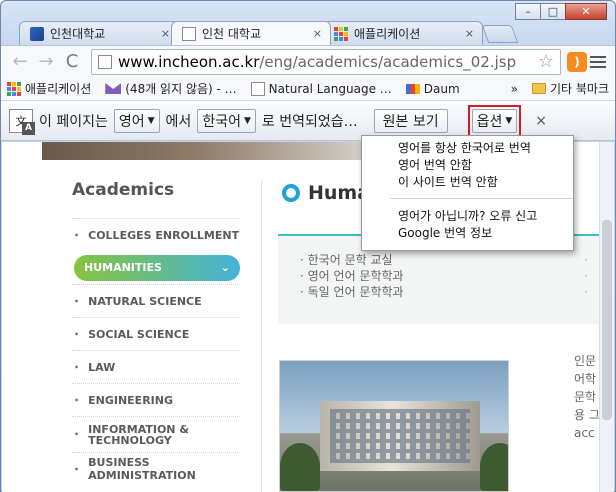 Image resolution: width=616 pixels, height=492 pixels. I want to click on sidebar-item-humanities: HUMANITIES ⌄, so click(156, 267).